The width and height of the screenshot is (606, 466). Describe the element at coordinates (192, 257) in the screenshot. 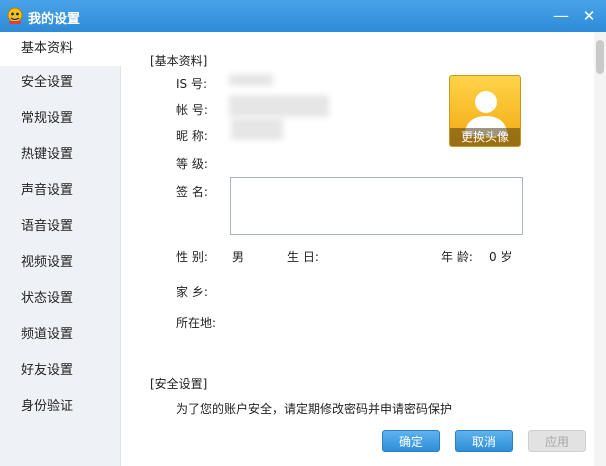

I see `gender-label: 性 别:` at that location.